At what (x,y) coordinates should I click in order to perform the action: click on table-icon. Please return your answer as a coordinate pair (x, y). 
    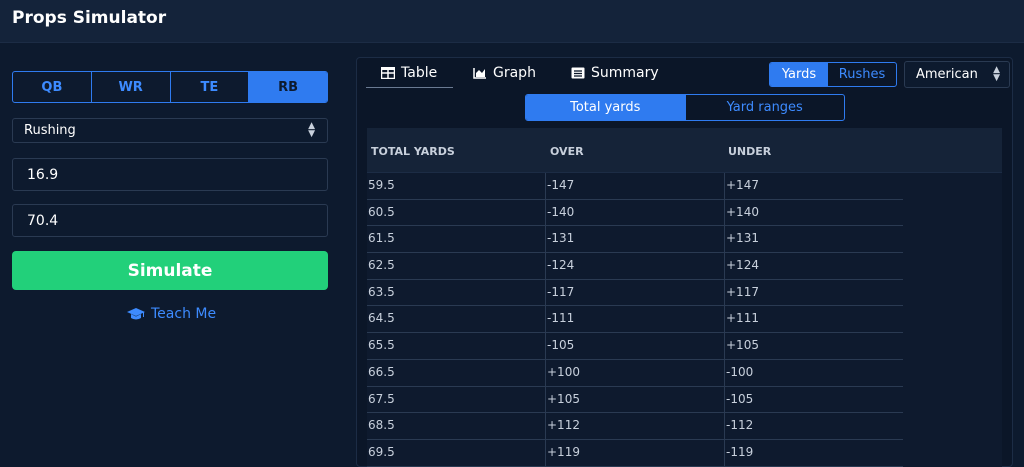
    Looking at the image, I should click on (388, 72).